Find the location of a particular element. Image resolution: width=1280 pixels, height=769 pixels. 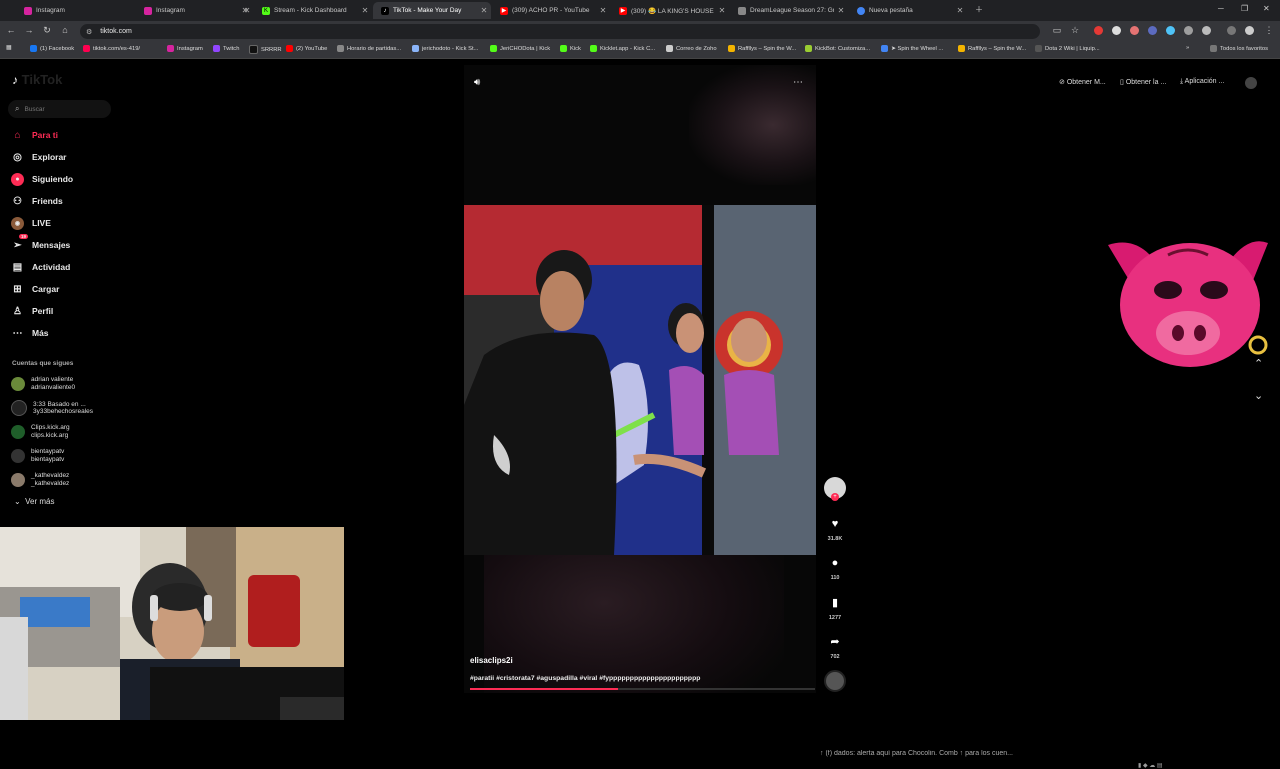

next-video-button: ⌄ is located at coordinates (1258, 395).